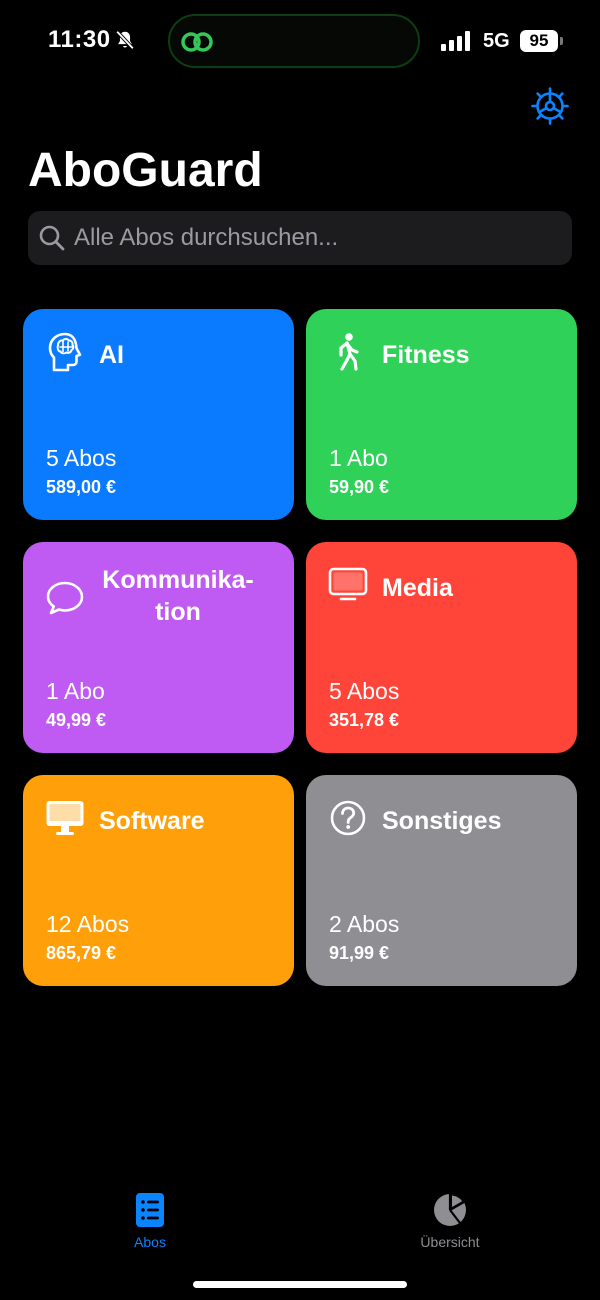  What do you see at coordinates (81, 487) in the screenshot?
I see `category-sum: 589,00 €` at bounding box center [81, 487].